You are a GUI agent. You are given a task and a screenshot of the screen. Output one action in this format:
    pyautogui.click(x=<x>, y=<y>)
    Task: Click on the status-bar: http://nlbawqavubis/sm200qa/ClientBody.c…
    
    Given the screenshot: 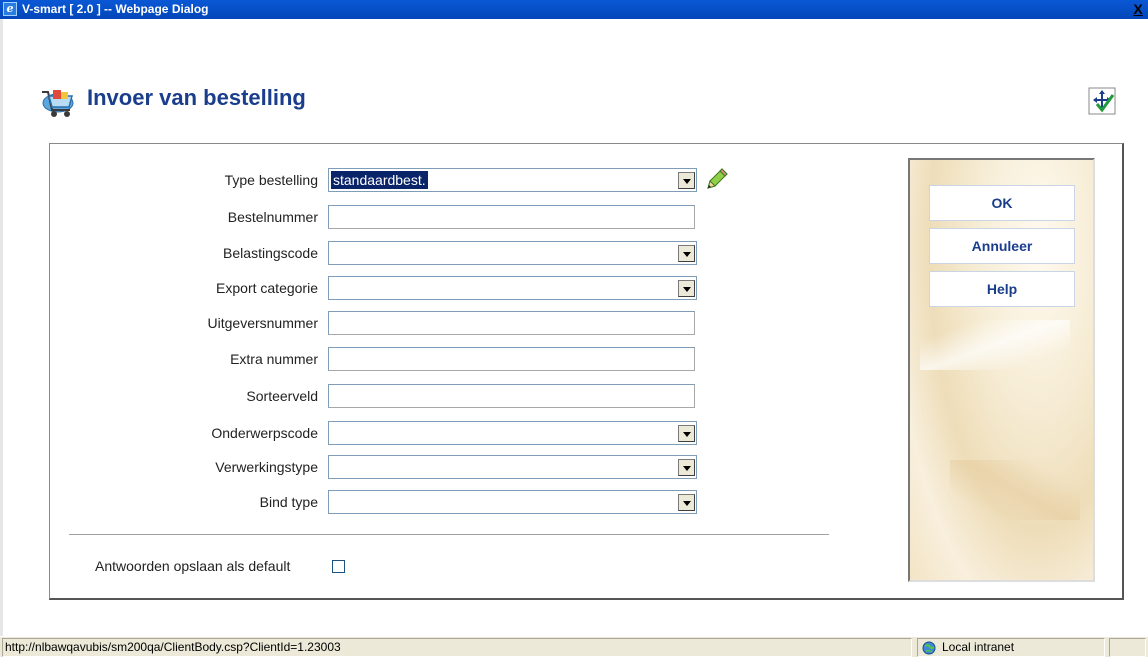 What is the action you would take?
    pyautogui.click(x=574, y=646)
    